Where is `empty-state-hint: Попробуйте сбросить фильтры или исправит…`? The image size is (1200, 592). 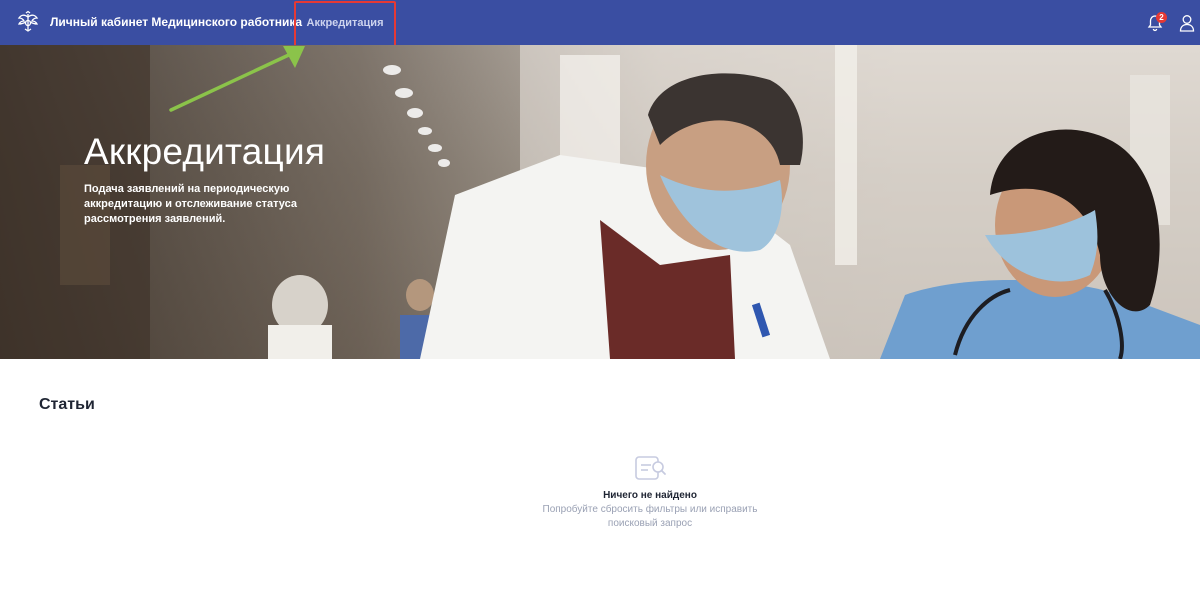
empty-state-hint: Попробуйте сбросить фильтры или исправит… is located at coordinates (650, 516).